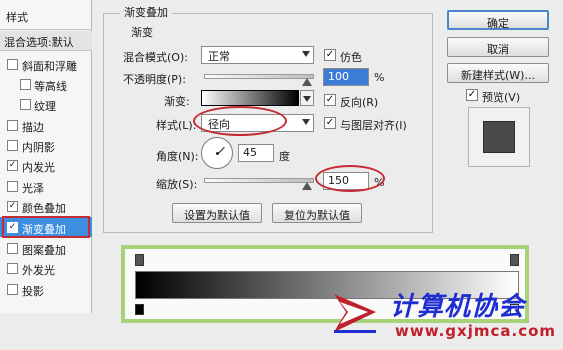 The width and height of the screenshot is (563, 350). Describe the element at coordinates (330, 100) in the screenshot. I see `reverse-checkbox: ✓` at that location.